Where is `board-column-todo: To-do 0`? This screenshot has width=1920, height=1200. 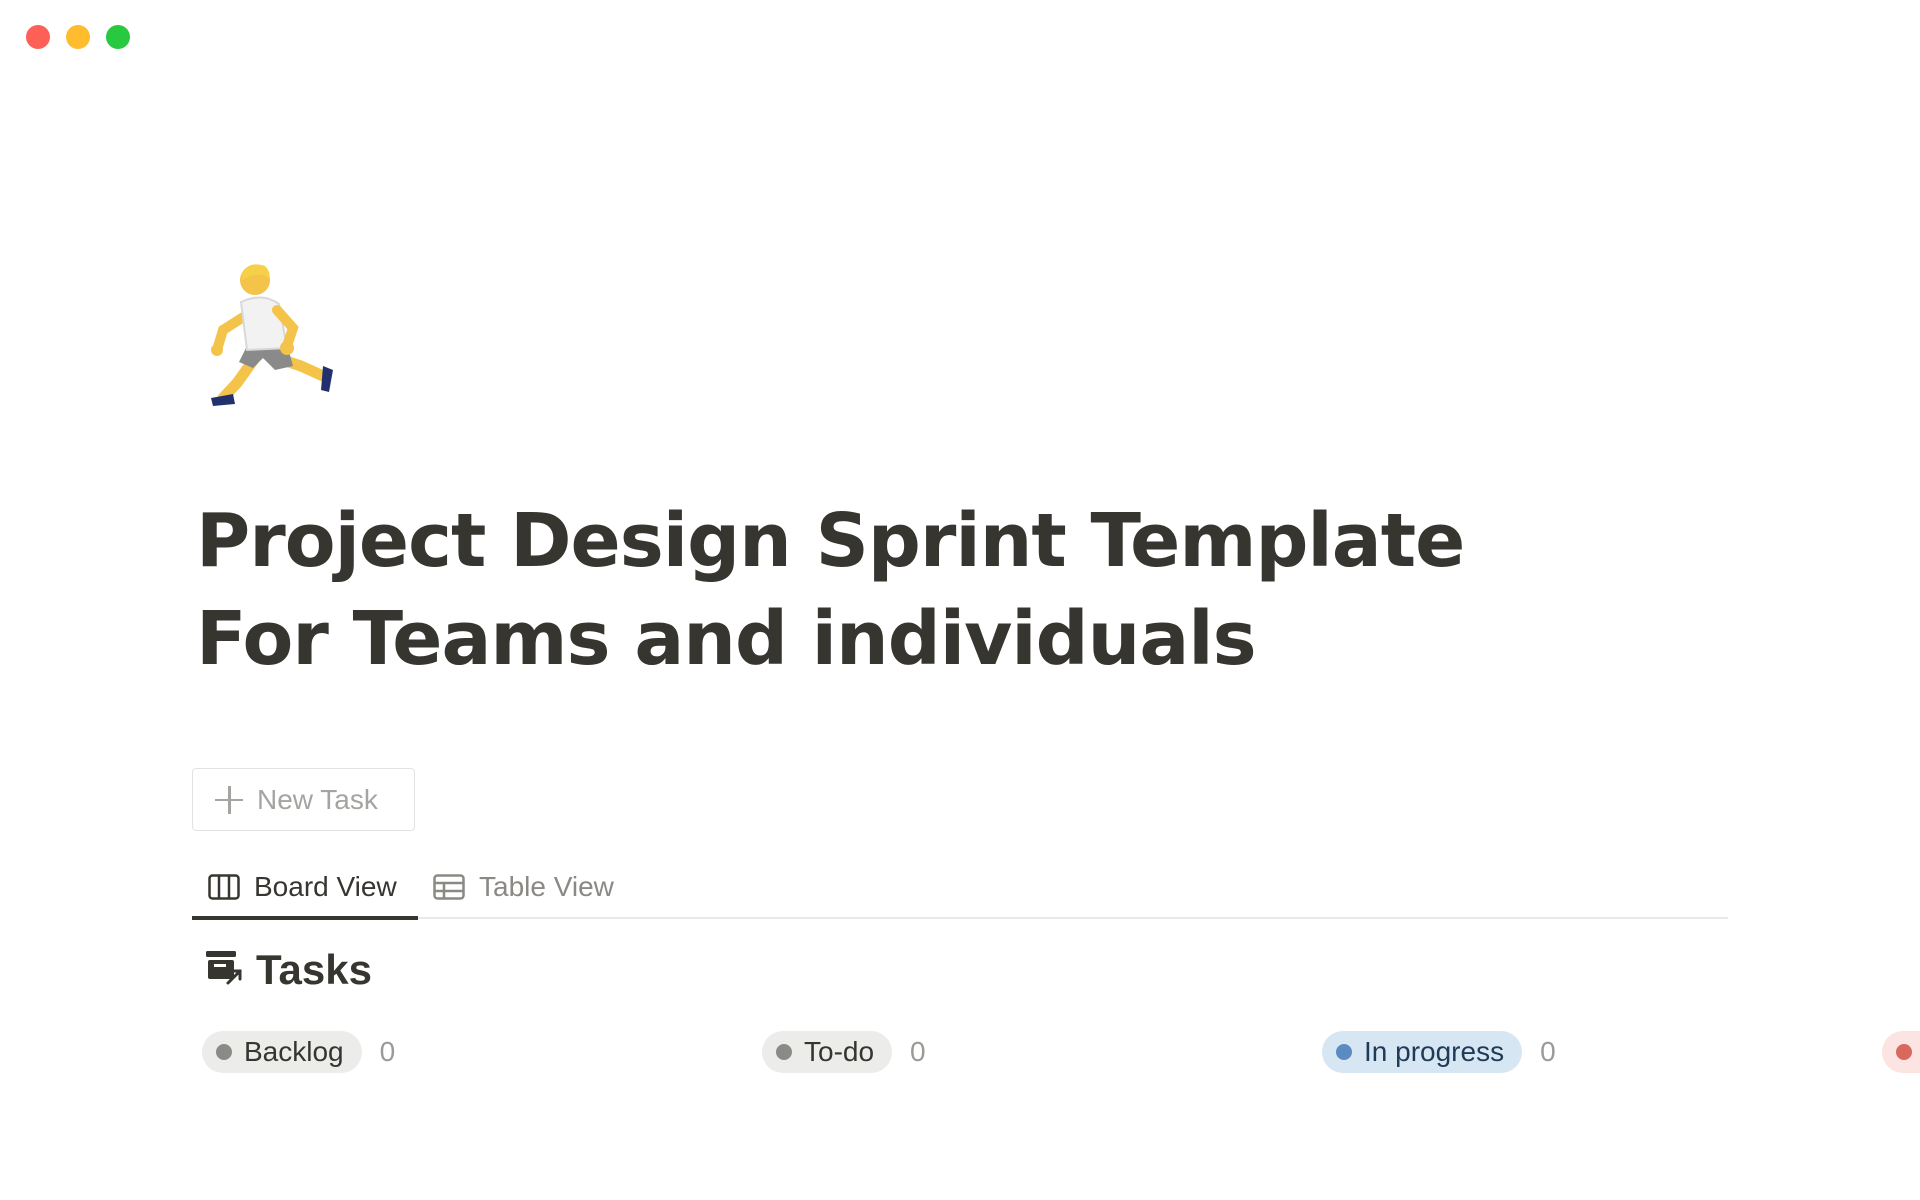
board-column-todo: To-do 0 is located at coordinates (844, 1052).